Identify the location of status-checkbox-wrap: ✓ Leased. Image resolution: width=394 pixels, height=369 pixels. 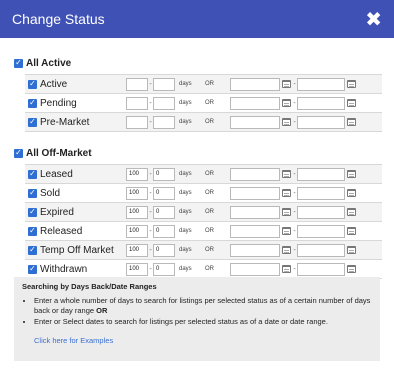
(75, 174).